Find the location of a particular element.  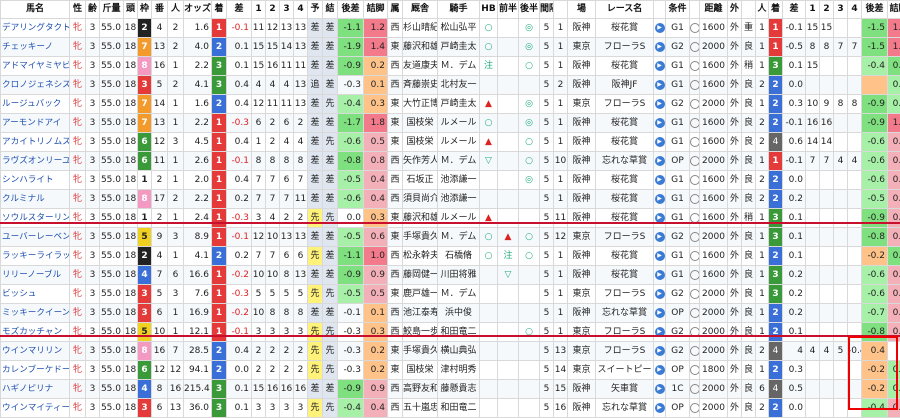

column-header: 番 is located at coordinates (160, 10).